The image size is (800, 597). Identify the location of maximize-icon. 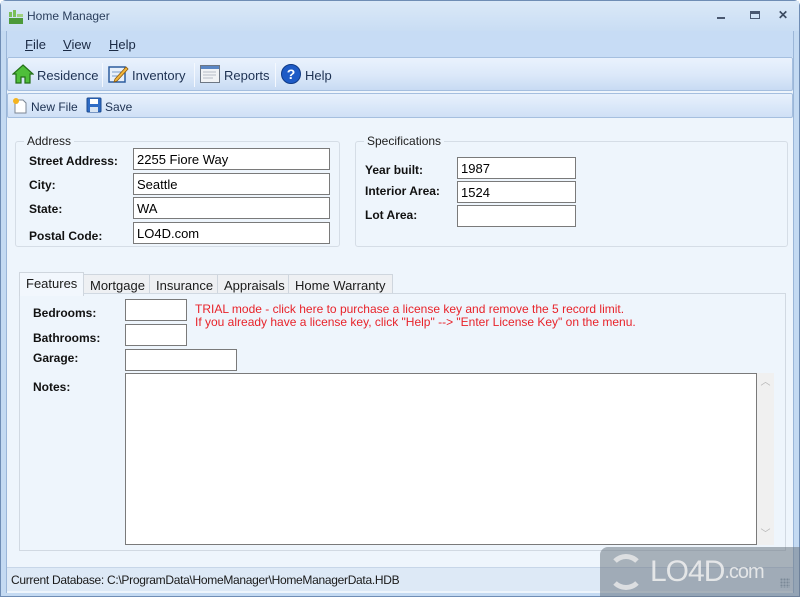
(755, 15).